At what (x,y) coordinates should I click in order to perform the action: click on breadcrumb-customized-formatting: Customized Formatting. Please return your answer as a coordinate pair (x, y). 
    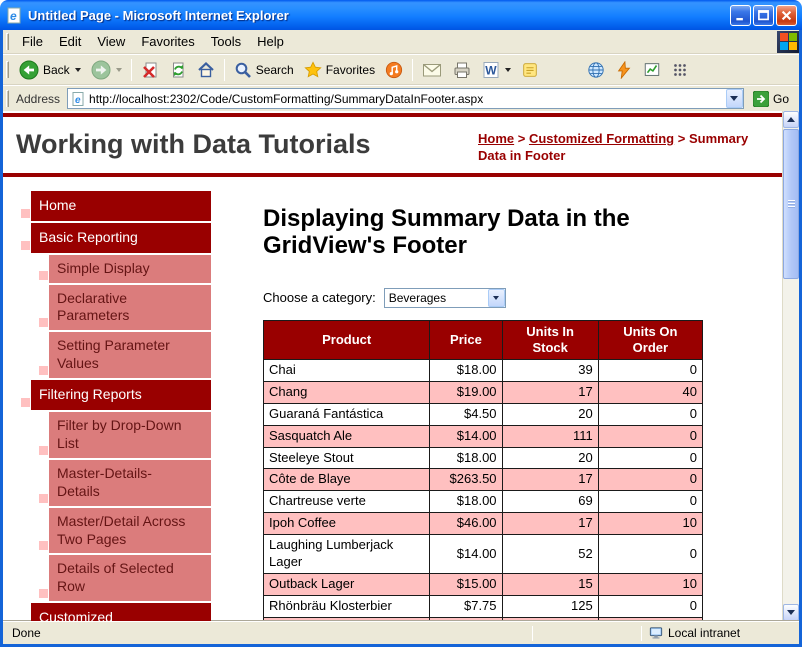
    Looking at the image, I should click on (601, 138).